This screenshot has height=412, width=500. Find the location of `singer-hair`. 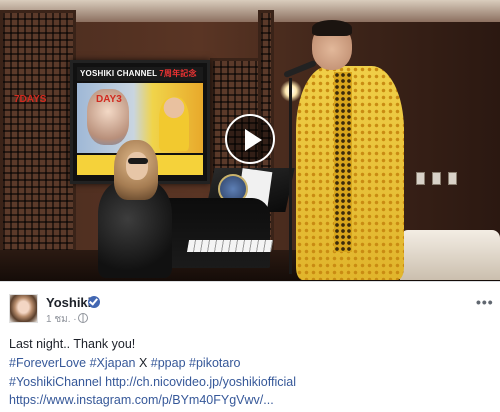

singer-hair is located at coordinates (332, 28).